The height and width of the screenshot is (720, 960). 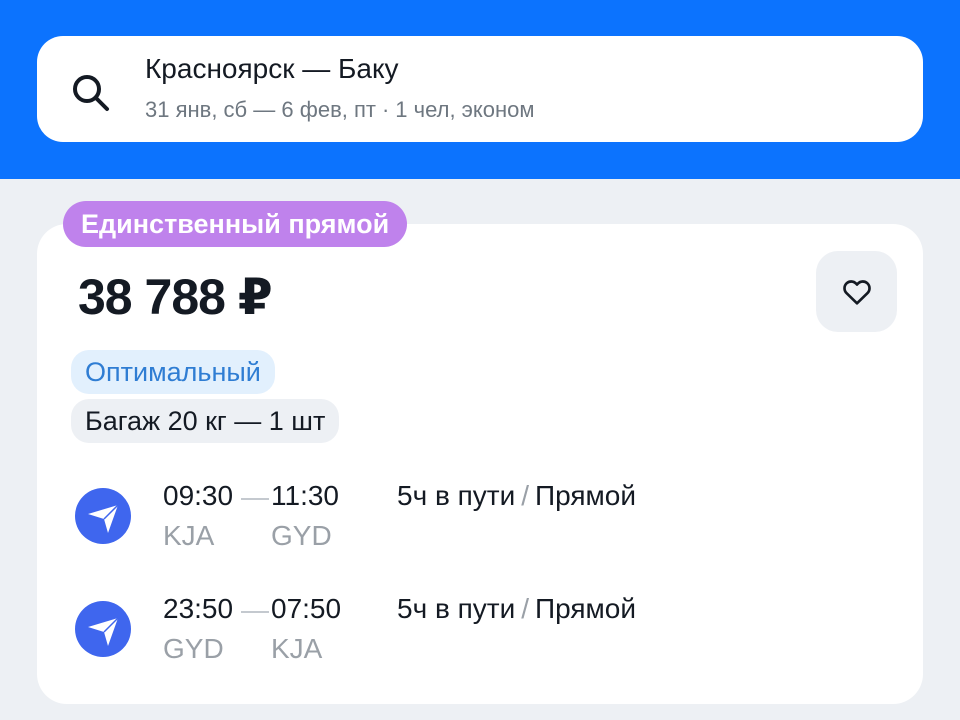 What do you see at coordinates (193, 648) in the screenshot?
I see `departure-airport: GYD` at bounding box center [193, 648].